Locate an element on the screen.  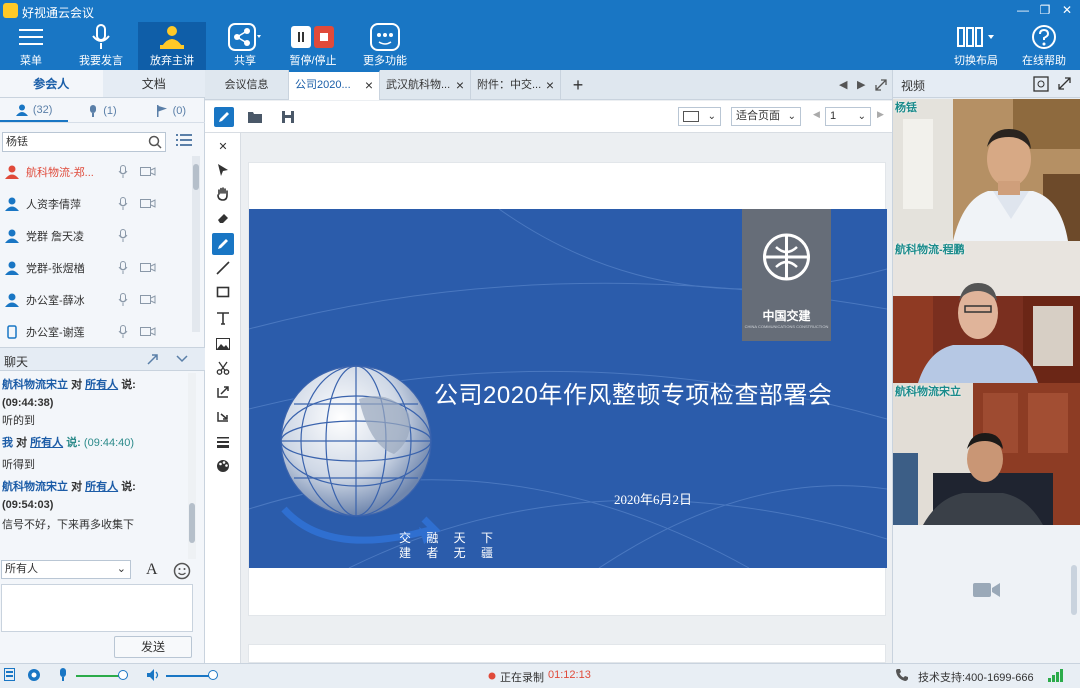
fit-page-select: 适合页面 ⌄ is located at coordinates (766, 116).